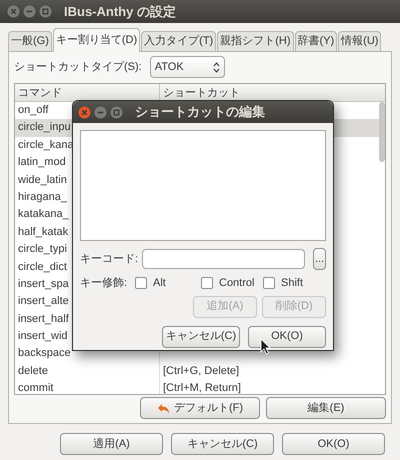 The height and width of the screenshot is (460, 400). What do you see at coordinates (316, 41) in the screenshot?
I see `tab: 辞書(Y)` at bounding box center [316, 41].